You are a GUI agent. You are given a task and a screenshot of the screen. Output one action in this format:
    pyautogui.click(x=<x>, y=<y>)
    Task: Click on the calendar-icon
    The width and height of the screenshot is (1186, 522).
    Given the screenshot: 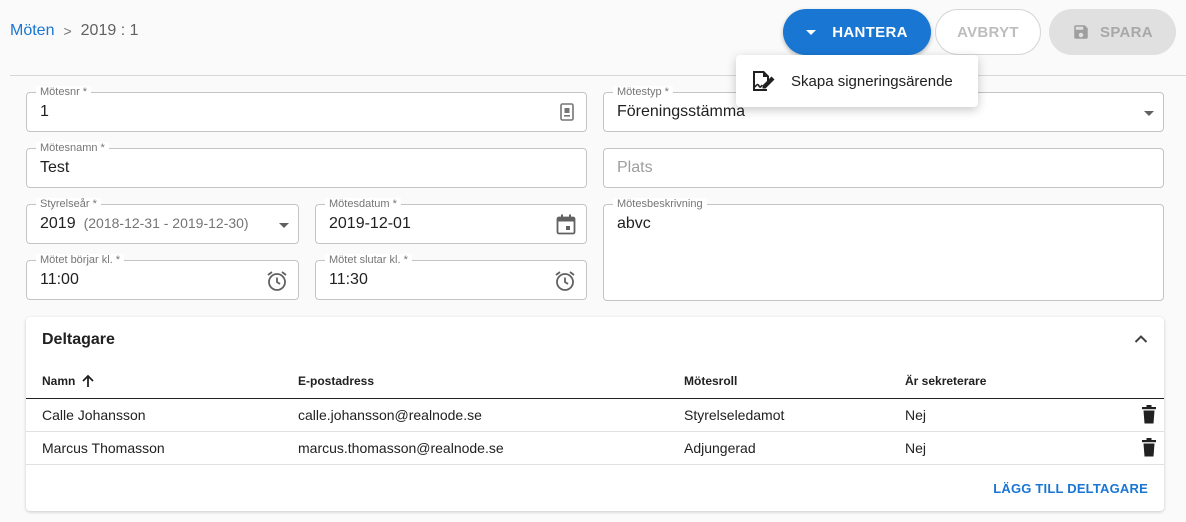 What is the action you would take?
    pyautogui.click(x=566, y=225)
    